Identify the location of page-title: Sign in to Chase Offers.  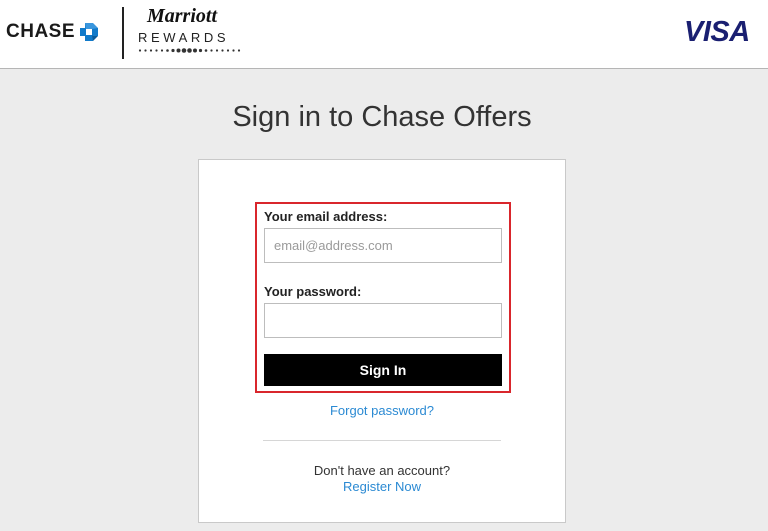
(382, 117).